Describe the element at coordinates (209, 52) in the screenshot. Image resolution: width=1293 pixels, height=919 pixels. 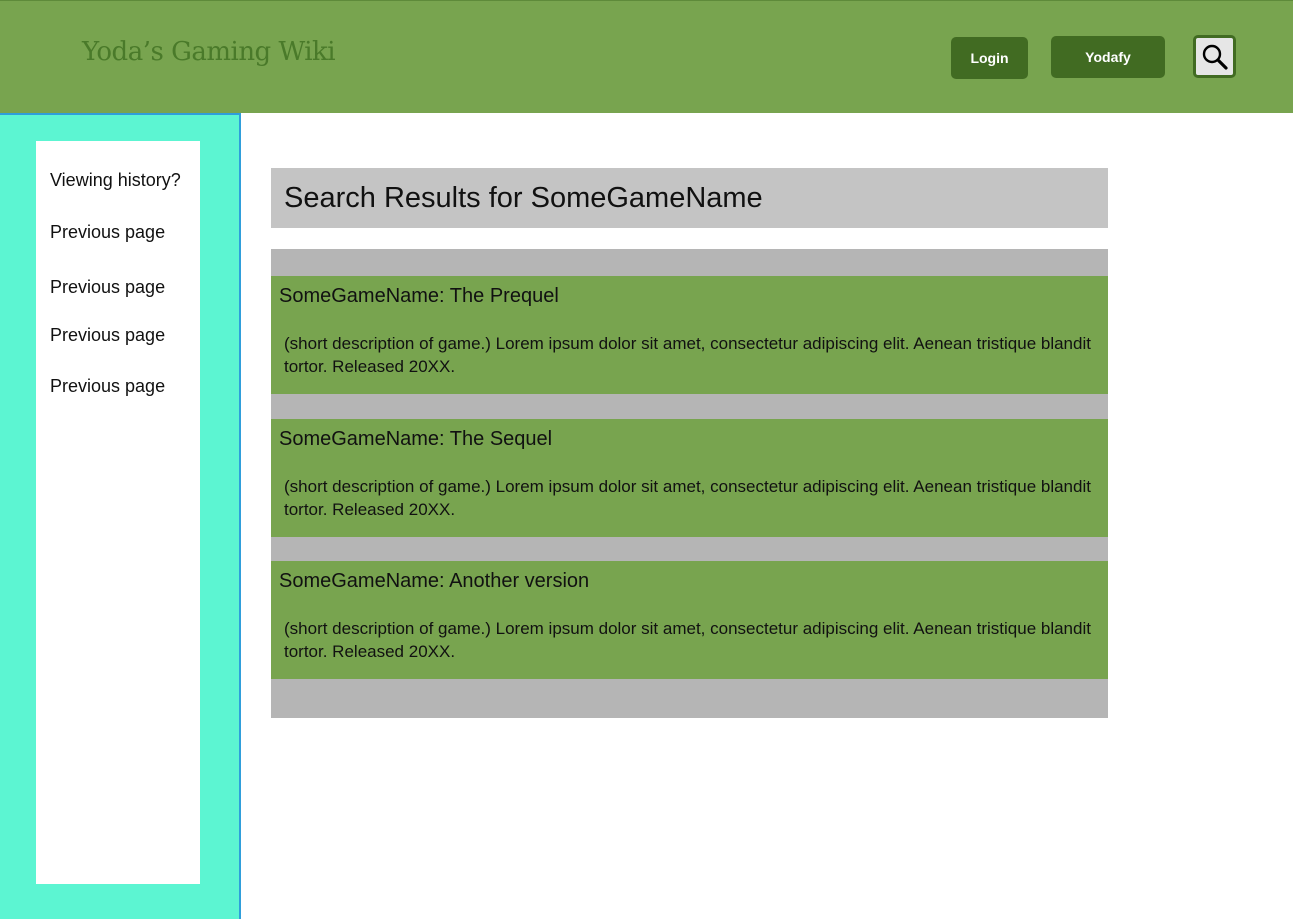
I see `site-title: Yoda’s Gaming Wiki` at that location.